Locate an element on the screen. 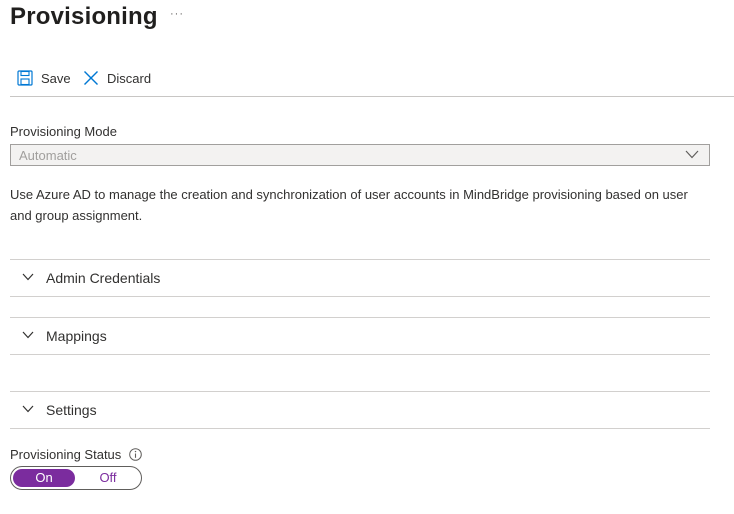 This screenshot has height=514, width=734. provisioning-mode-dropdown: Automatic is located at coordinates (360, 155).